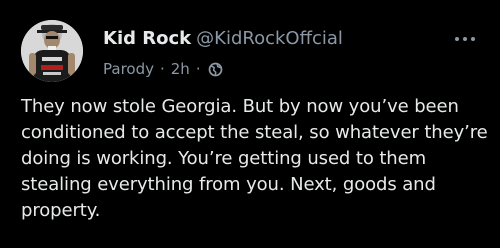  What do you see at coordinates (215, 69) in the screenshot?
I see `globe-icon` at bounding box center [215, 69].